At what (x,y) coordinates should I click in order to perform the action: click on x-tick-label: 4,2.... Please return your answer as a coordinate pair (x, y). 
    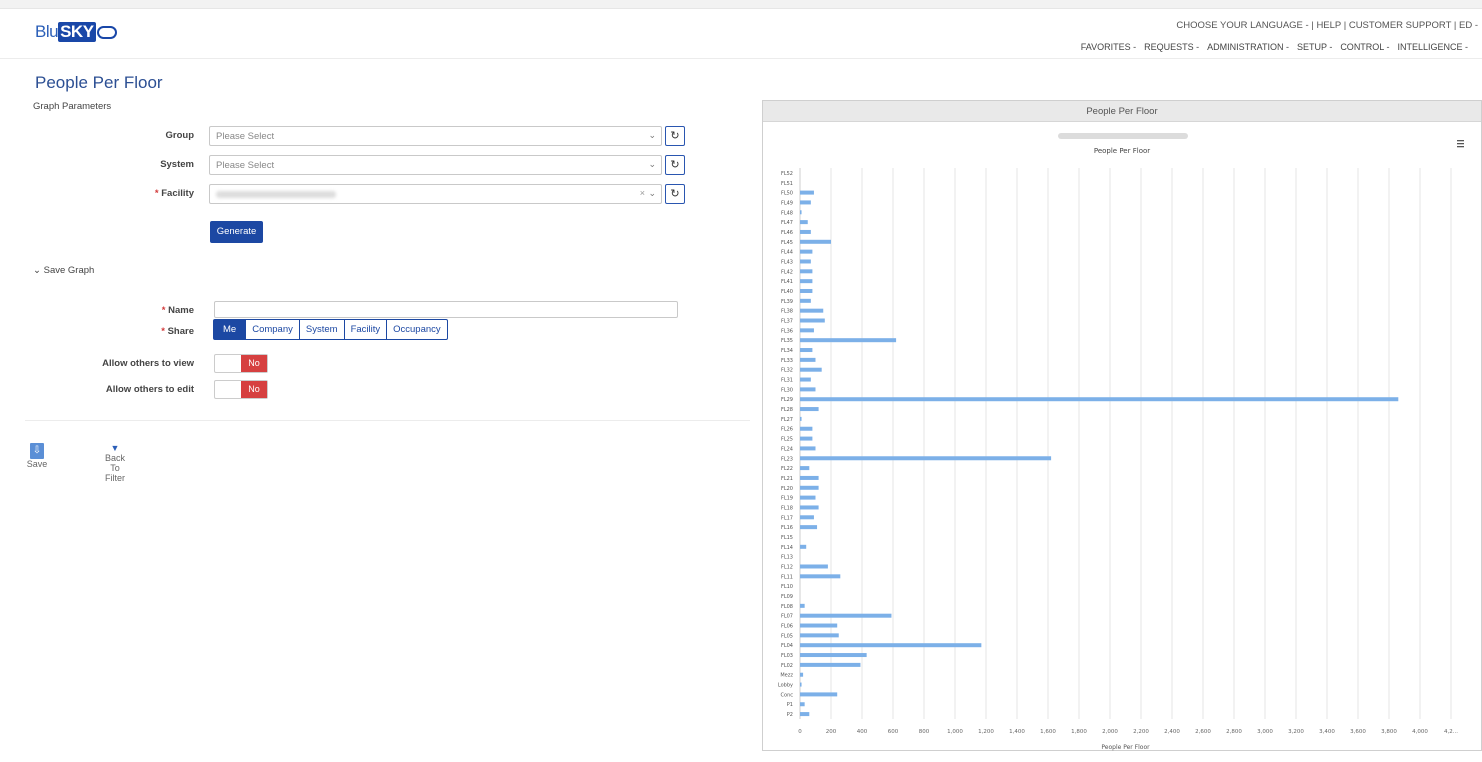
    Looking at the image, I should click on (1451, 732).